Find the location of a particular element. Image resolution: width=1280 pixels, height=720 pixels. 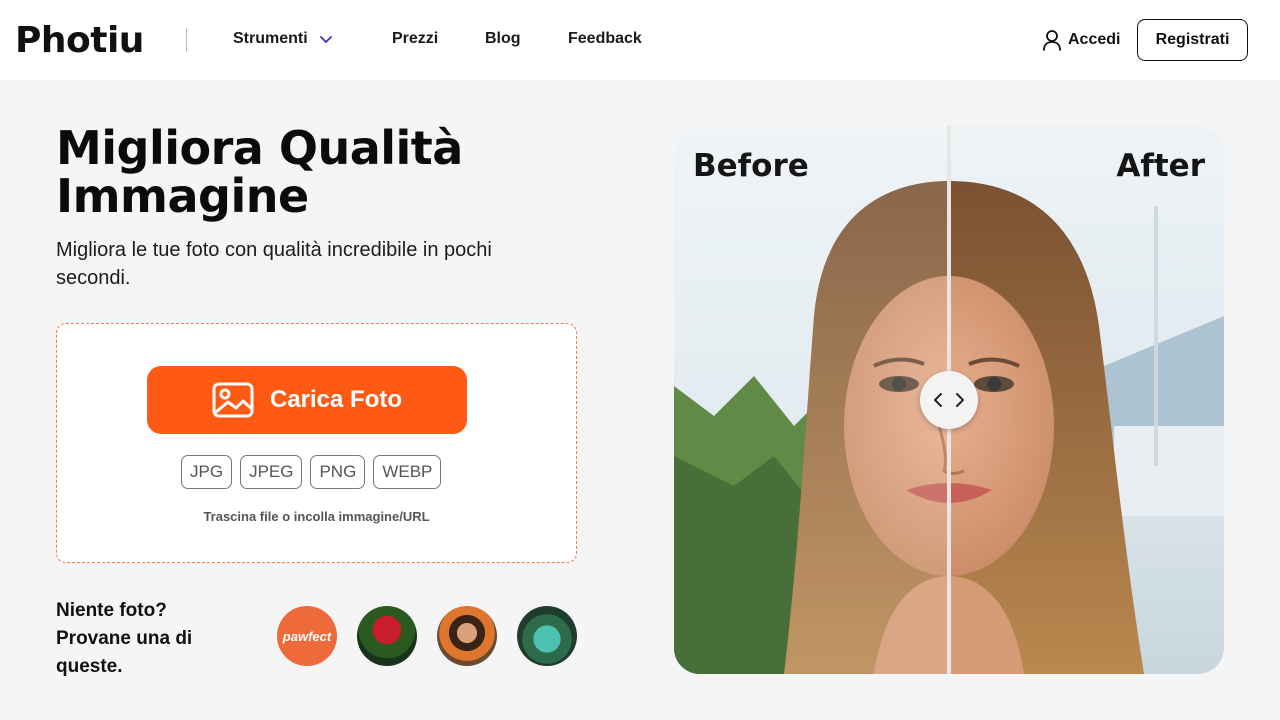

register-button: Registrati is located at coordinates (1192, 40).